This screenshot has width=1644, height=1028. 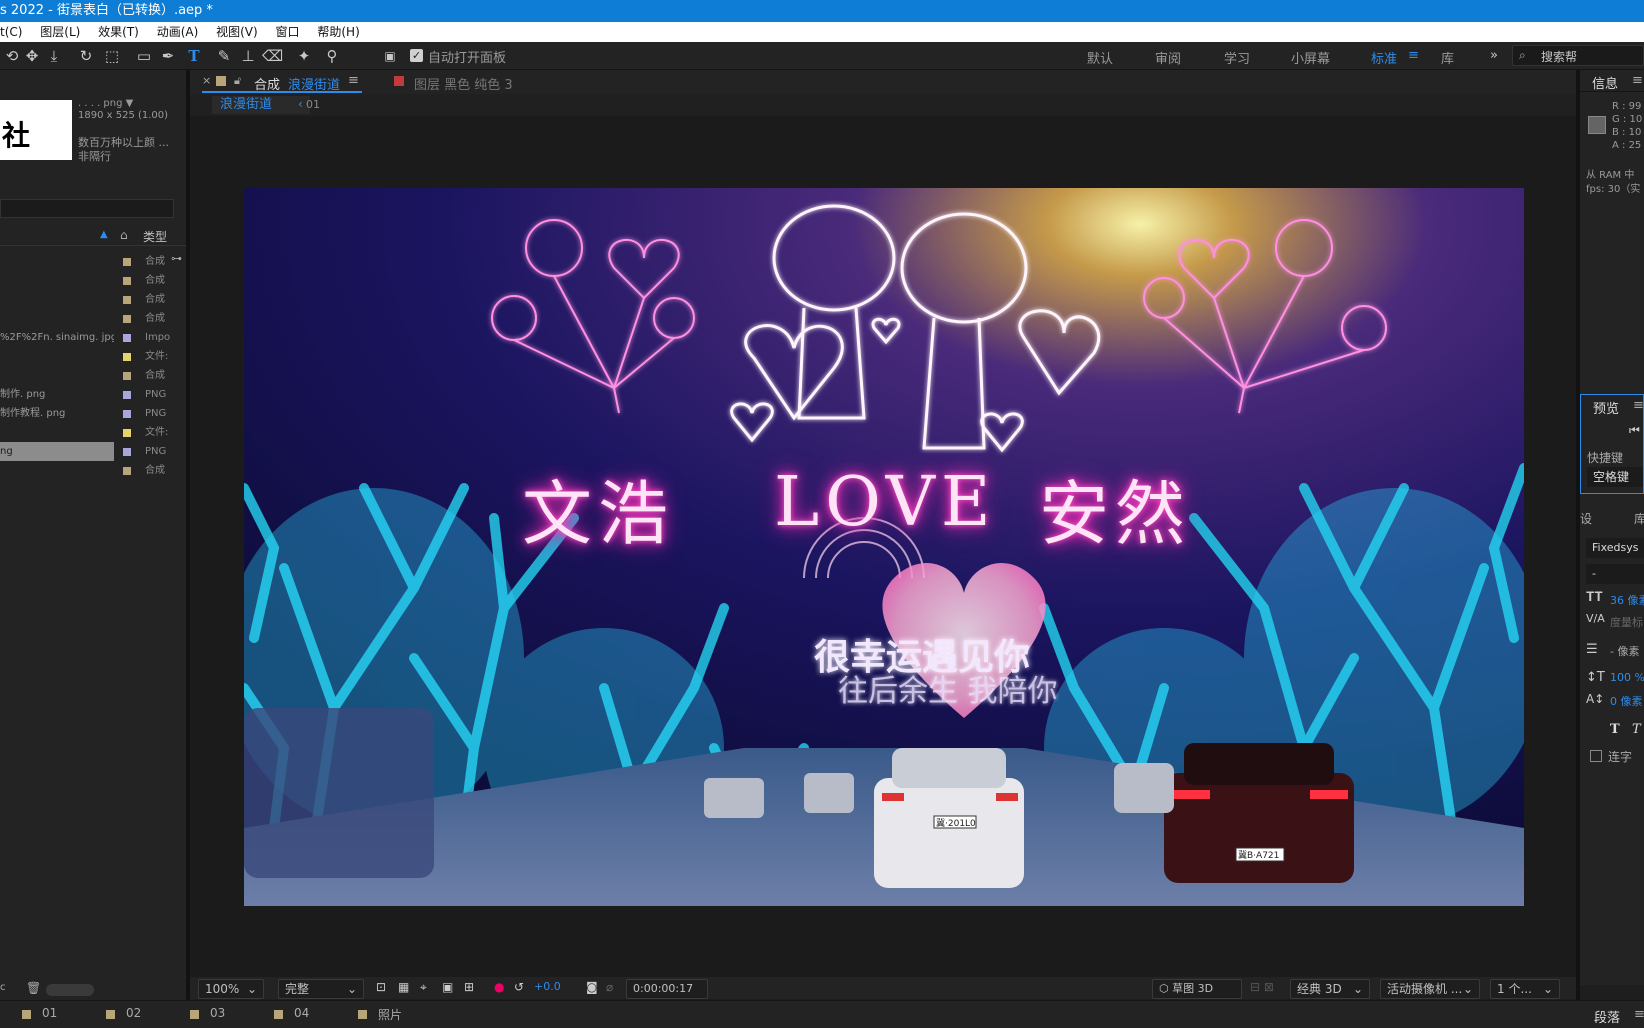 I want to click on trash-icon: 🗑︎, so click(x=33, y=988).